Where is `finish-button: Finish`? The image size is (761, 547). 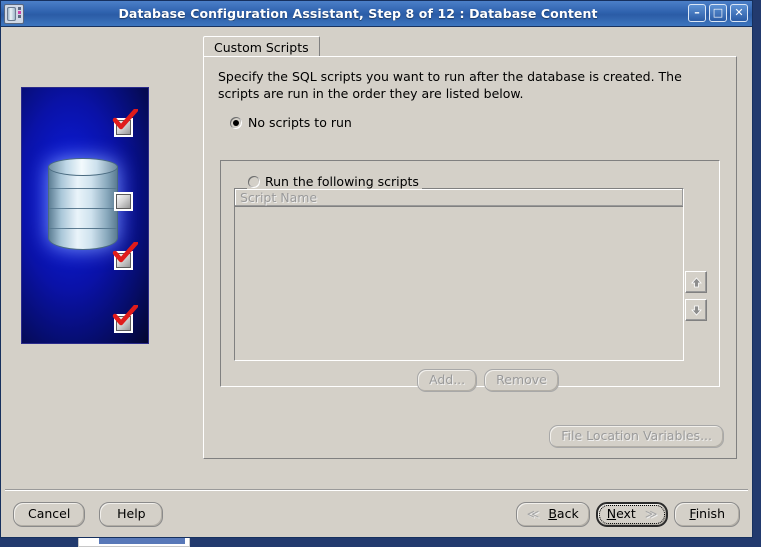
finish-button: Finish is located at coordinates (707, 514).